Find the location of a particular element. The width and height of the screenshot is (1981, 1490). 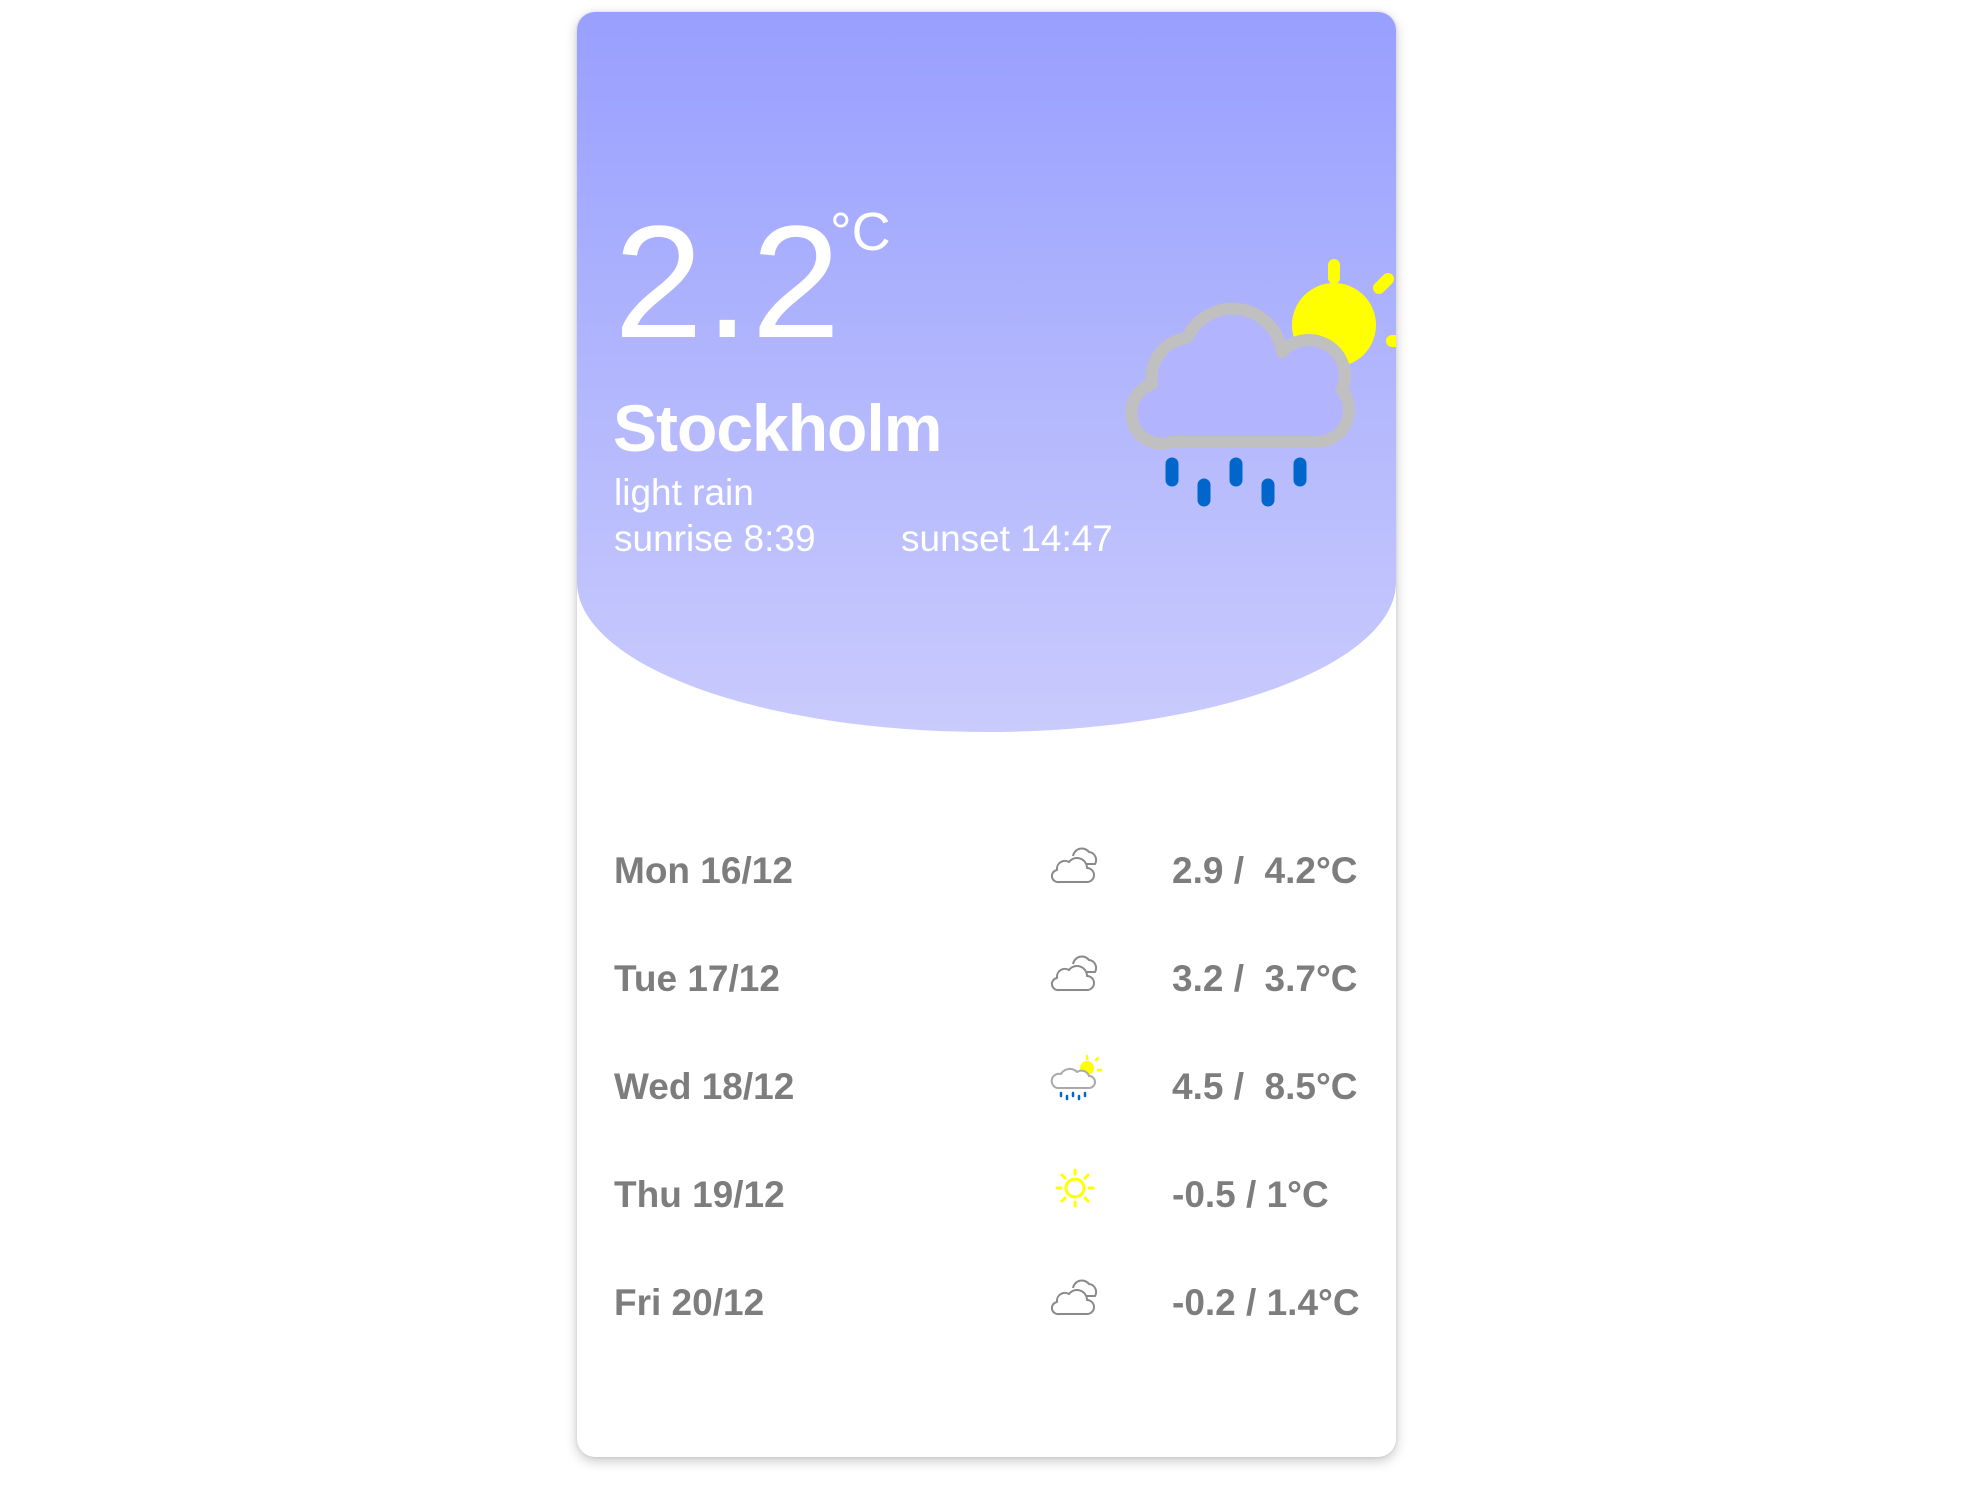

forecast-range: -0.5 / 1°C is located at coordinates (1250, 1194).